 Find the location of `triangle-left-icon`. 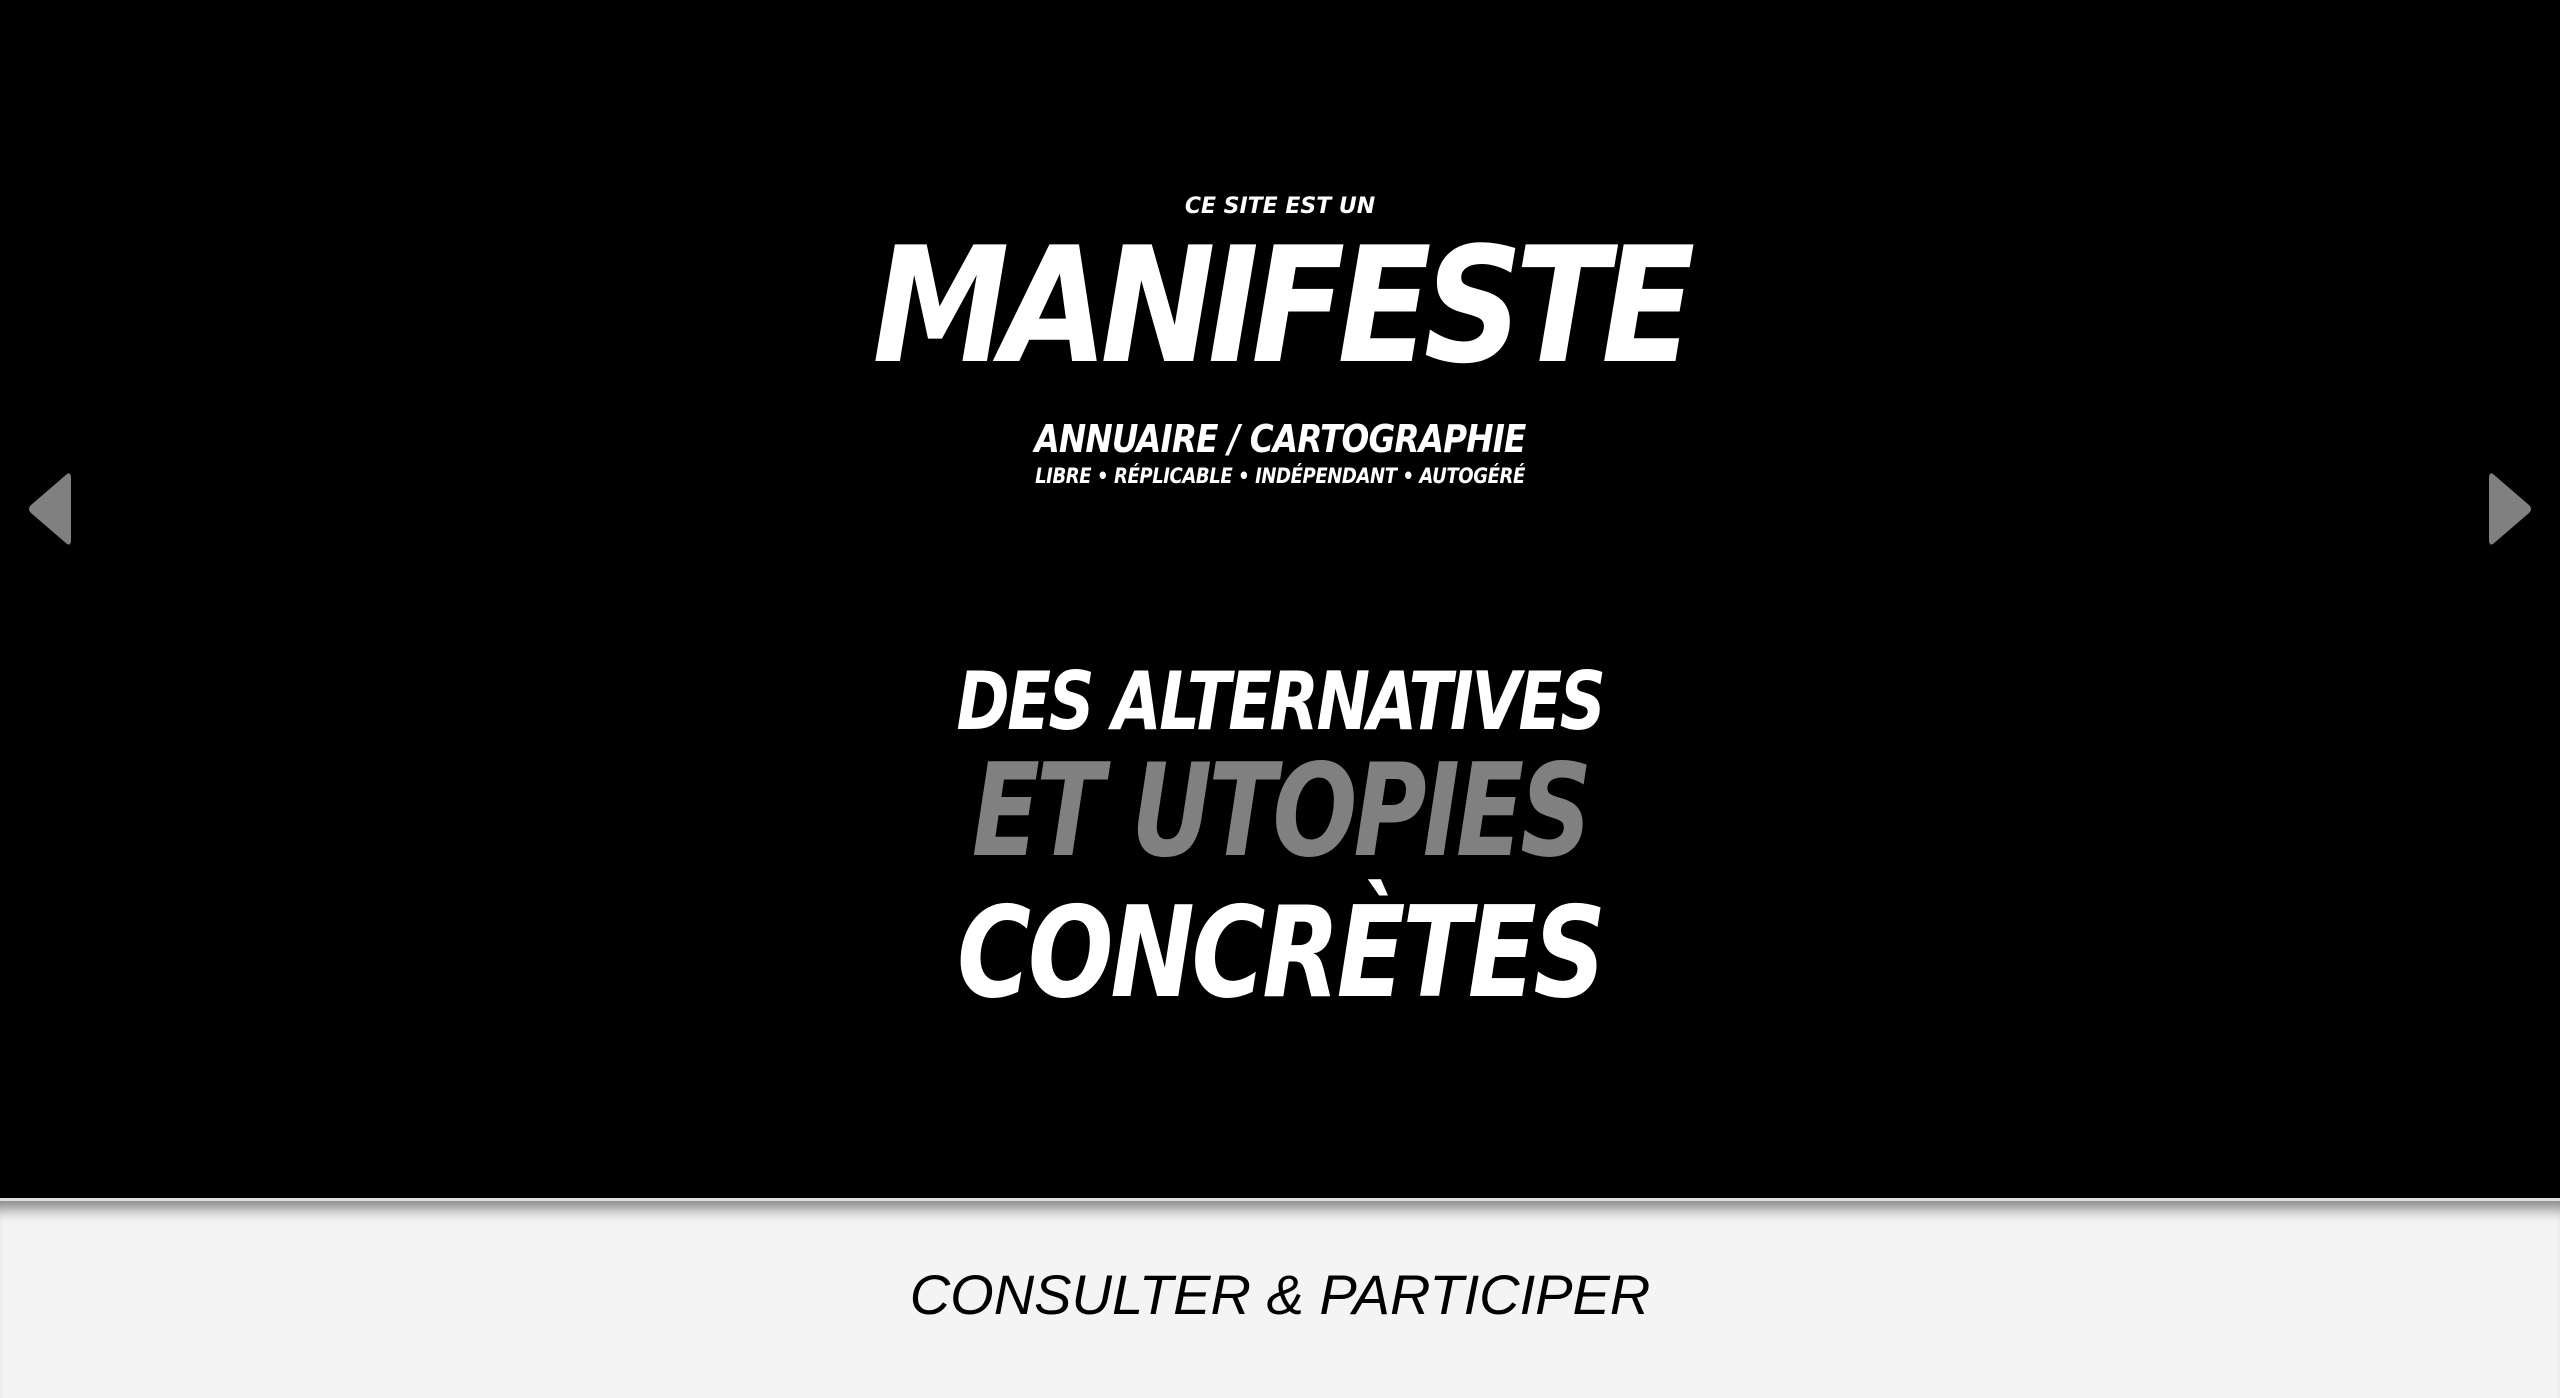

triangle-left-icon is located at coordinates (50, 509).